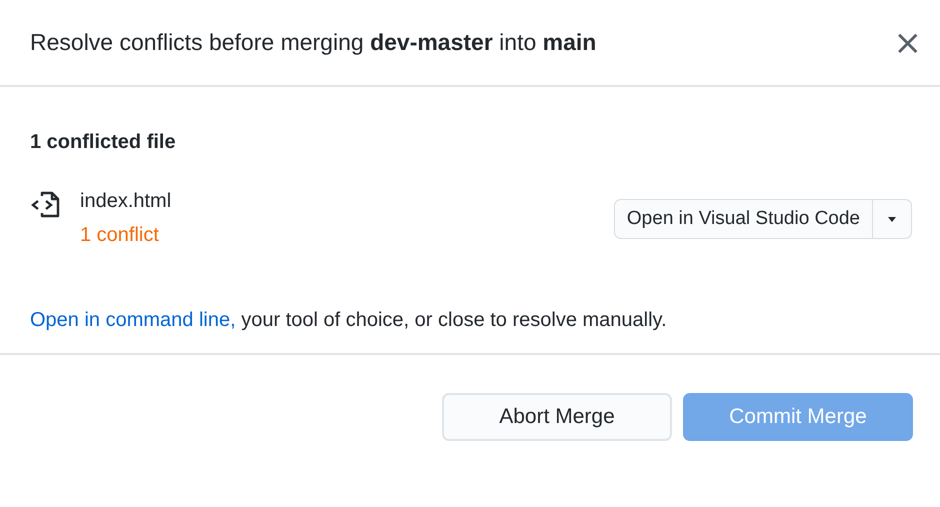 This screenshot has width=940, height=507. What do you see at coordinates (908, 43) in the screenshot?
I see `close-button: ×` at bounding box center [908, 43].